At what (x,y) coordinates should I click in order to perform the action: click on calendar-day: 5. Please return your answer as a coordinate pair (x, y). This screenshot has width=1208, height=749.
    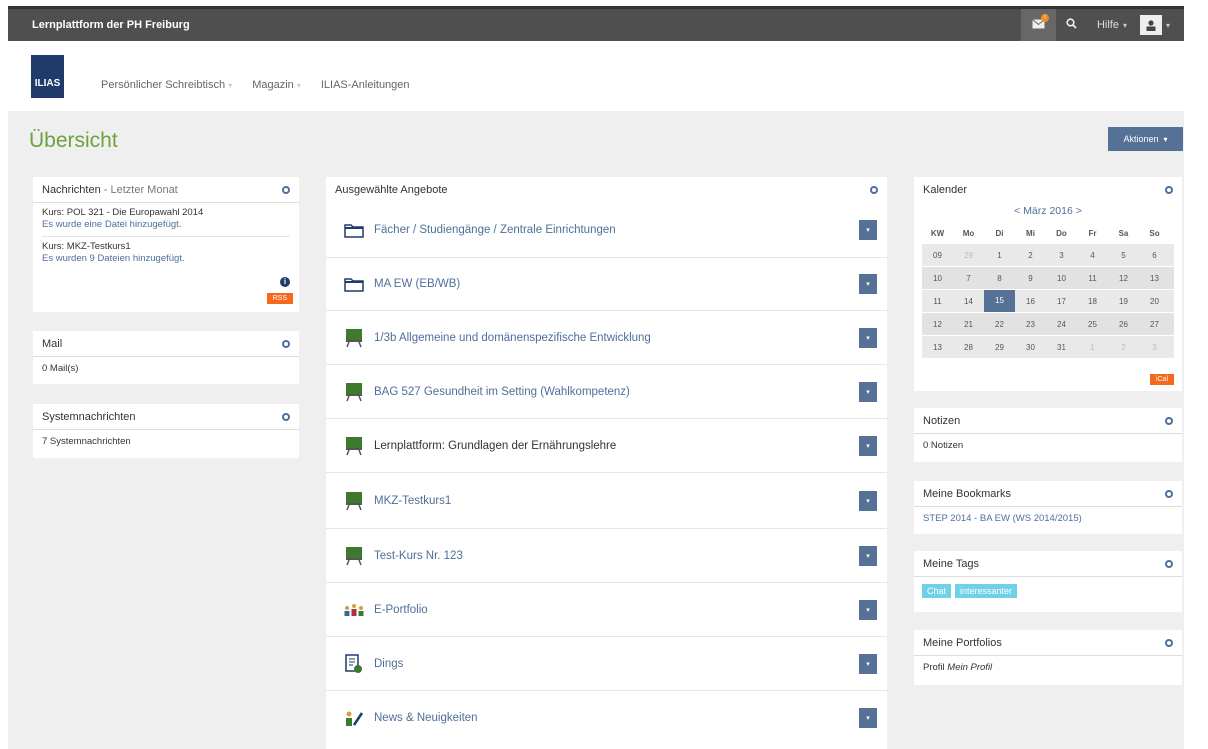
    Looking at the image, I should click on (1123, 255).